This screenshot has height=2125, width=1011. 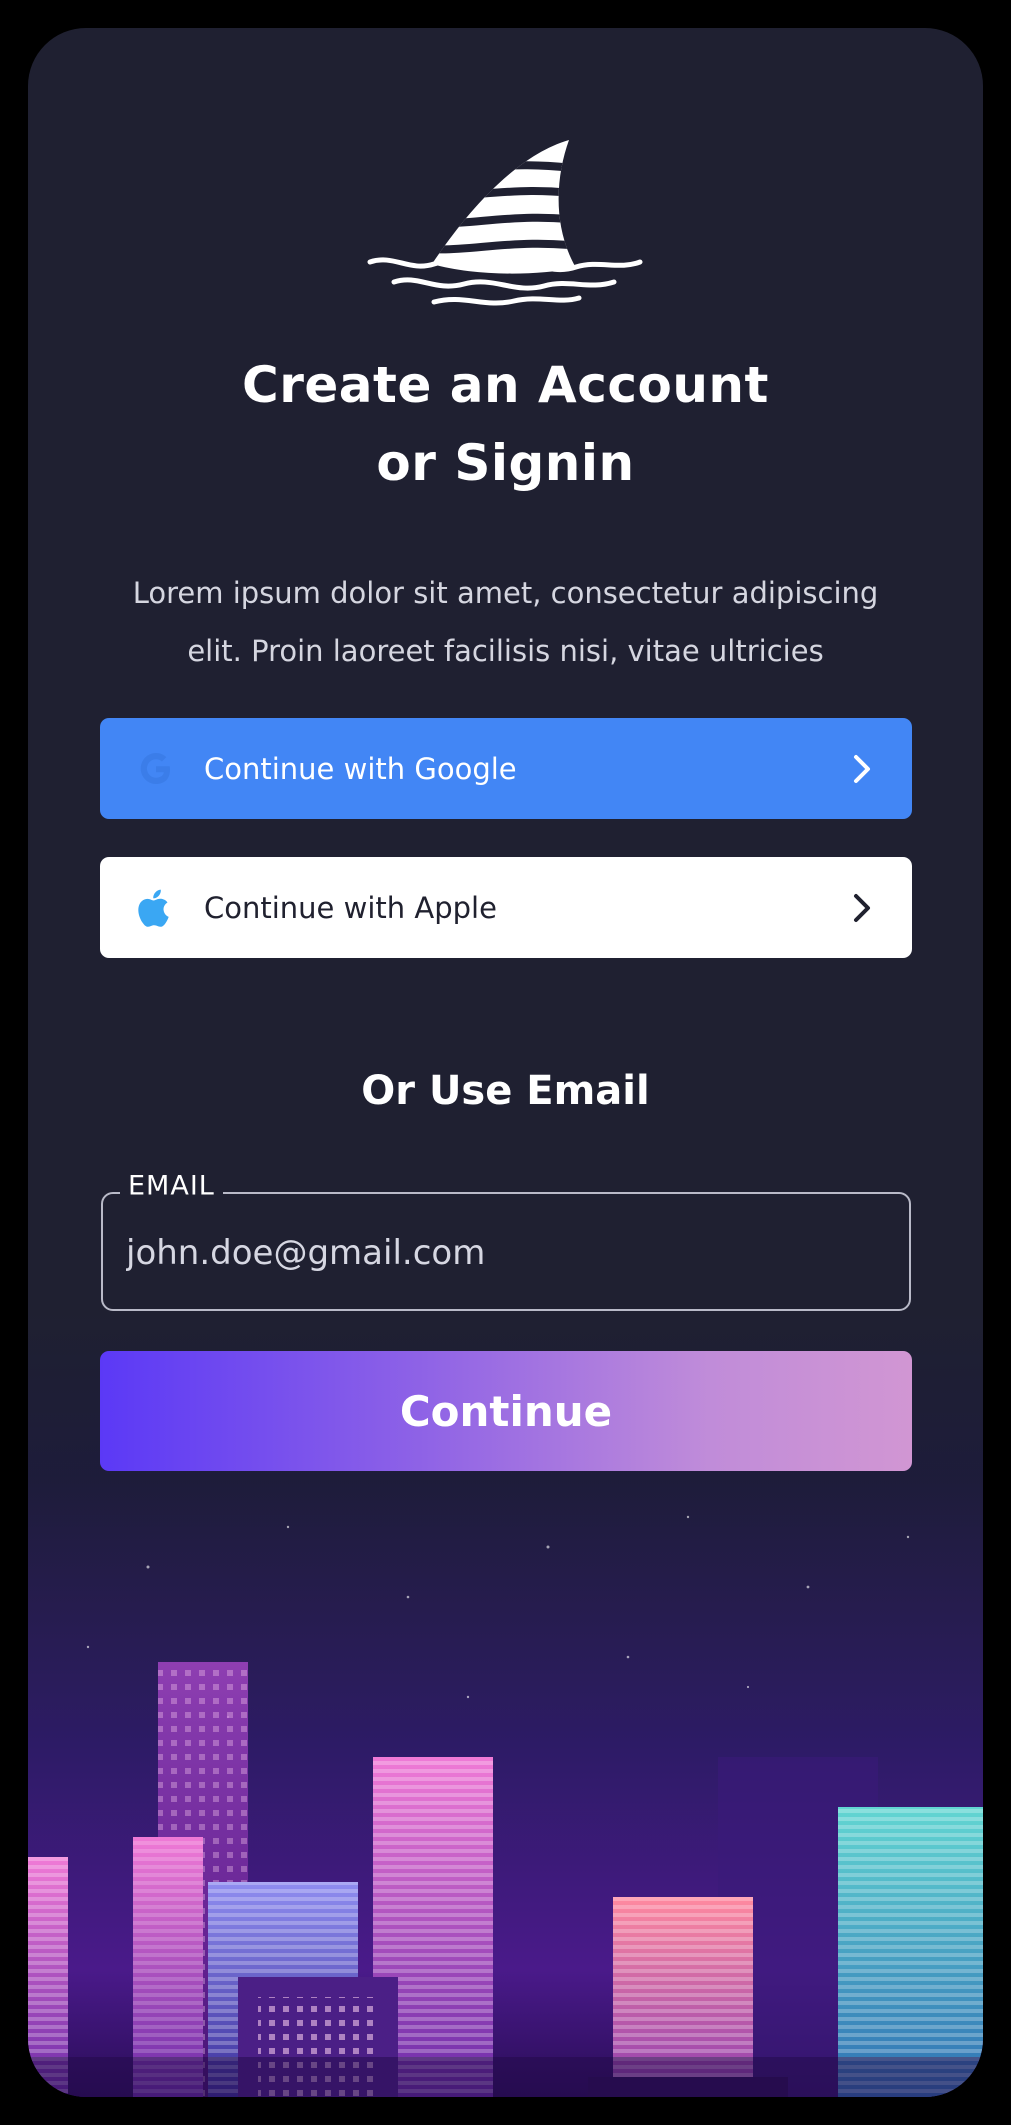 I want to click on email-input, so click(x=506, y=1253).